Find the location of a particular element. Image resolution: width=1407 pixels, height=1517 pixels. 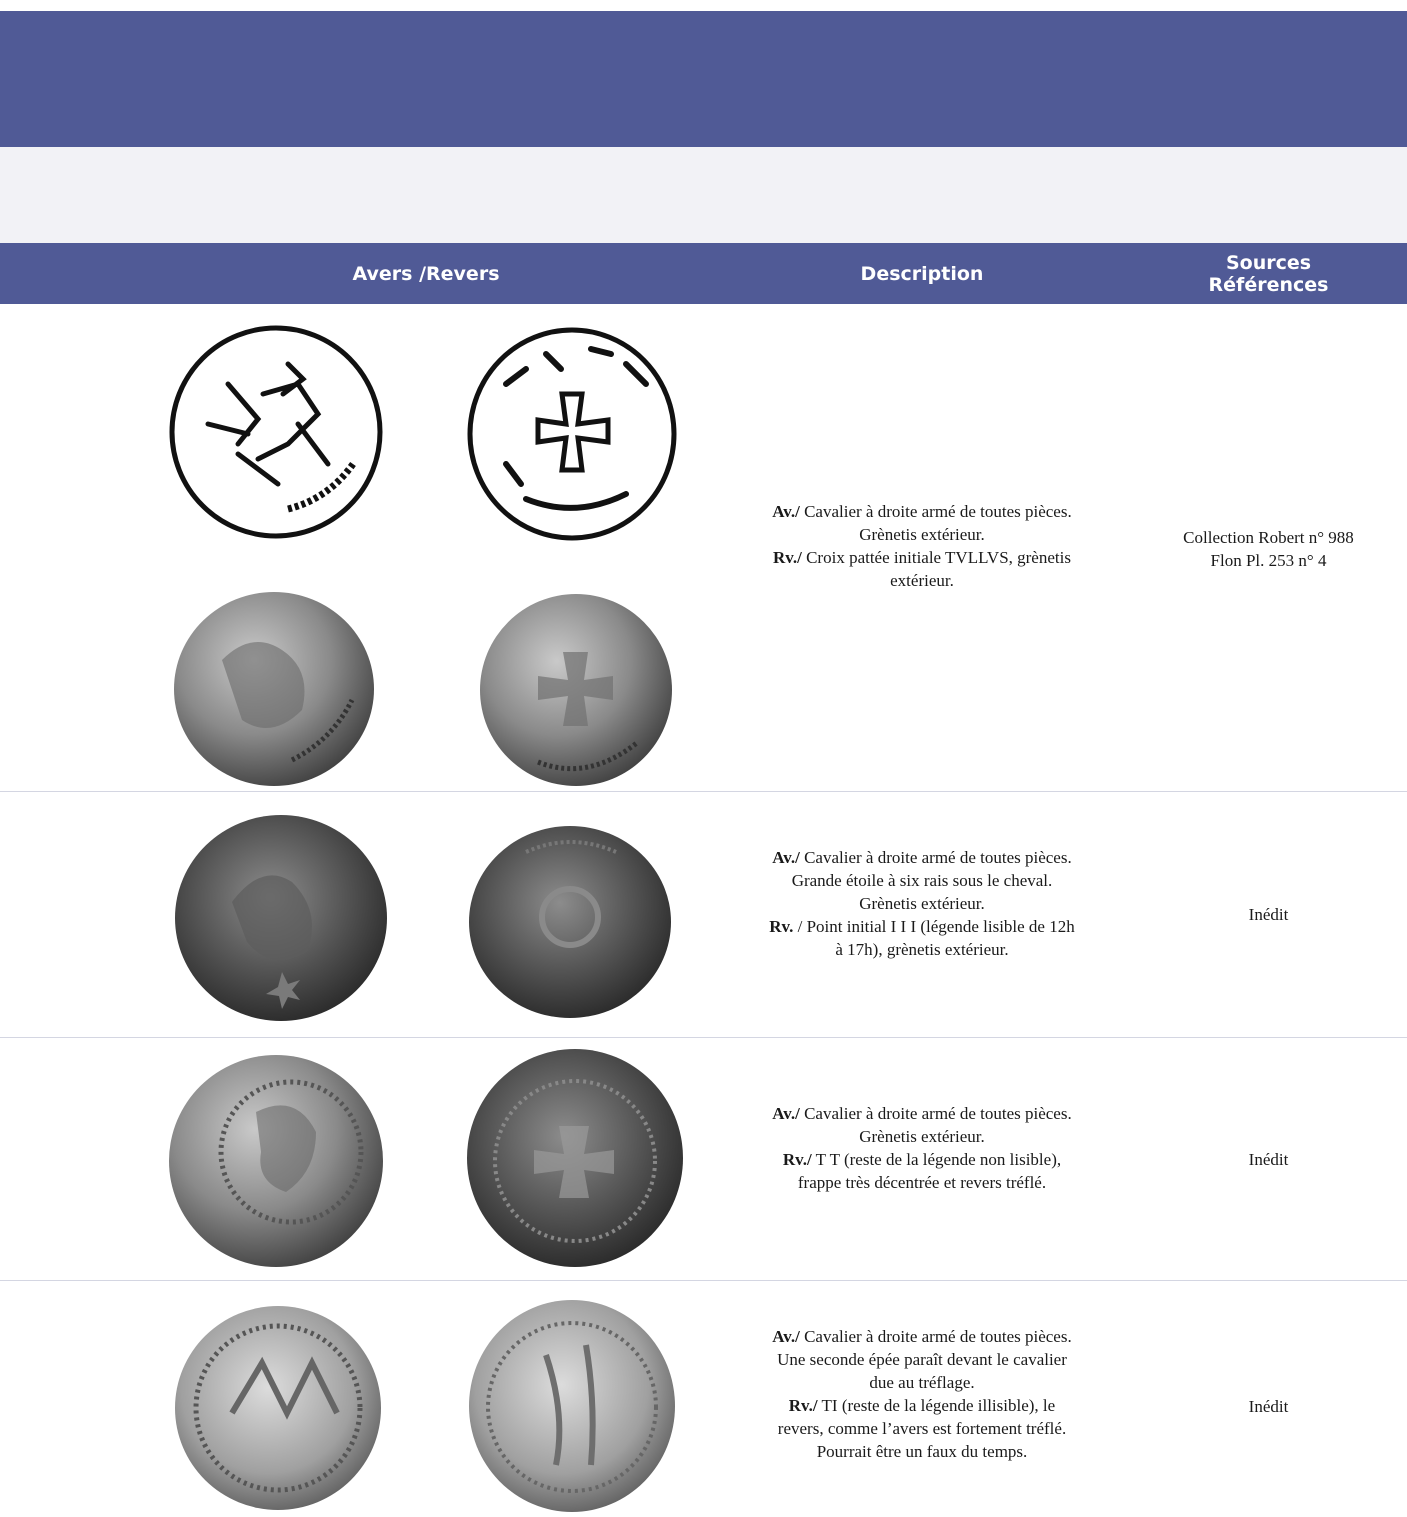

av-line-3: due au tréflage. is located at coordinates (922, 1382).